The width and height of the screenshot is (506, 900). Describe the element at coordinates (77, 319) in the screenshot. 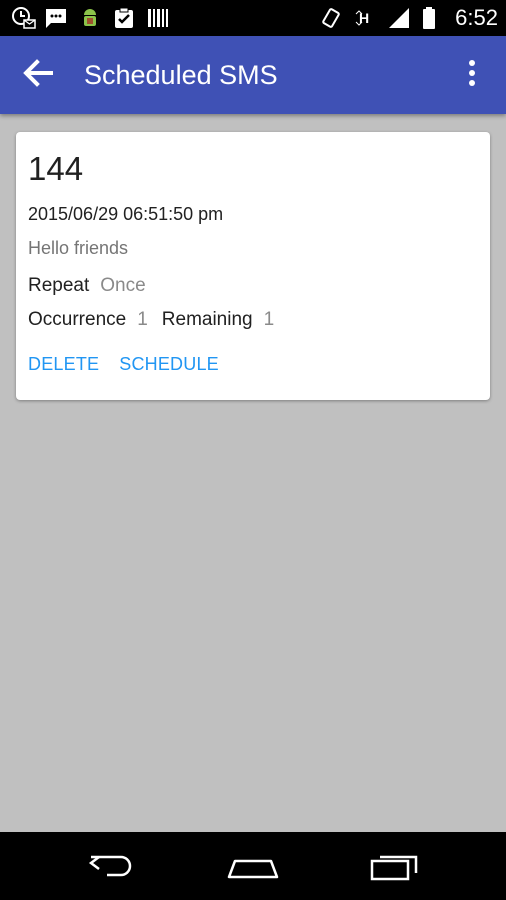

I see `occurrence-label: Occurrence` at that location.